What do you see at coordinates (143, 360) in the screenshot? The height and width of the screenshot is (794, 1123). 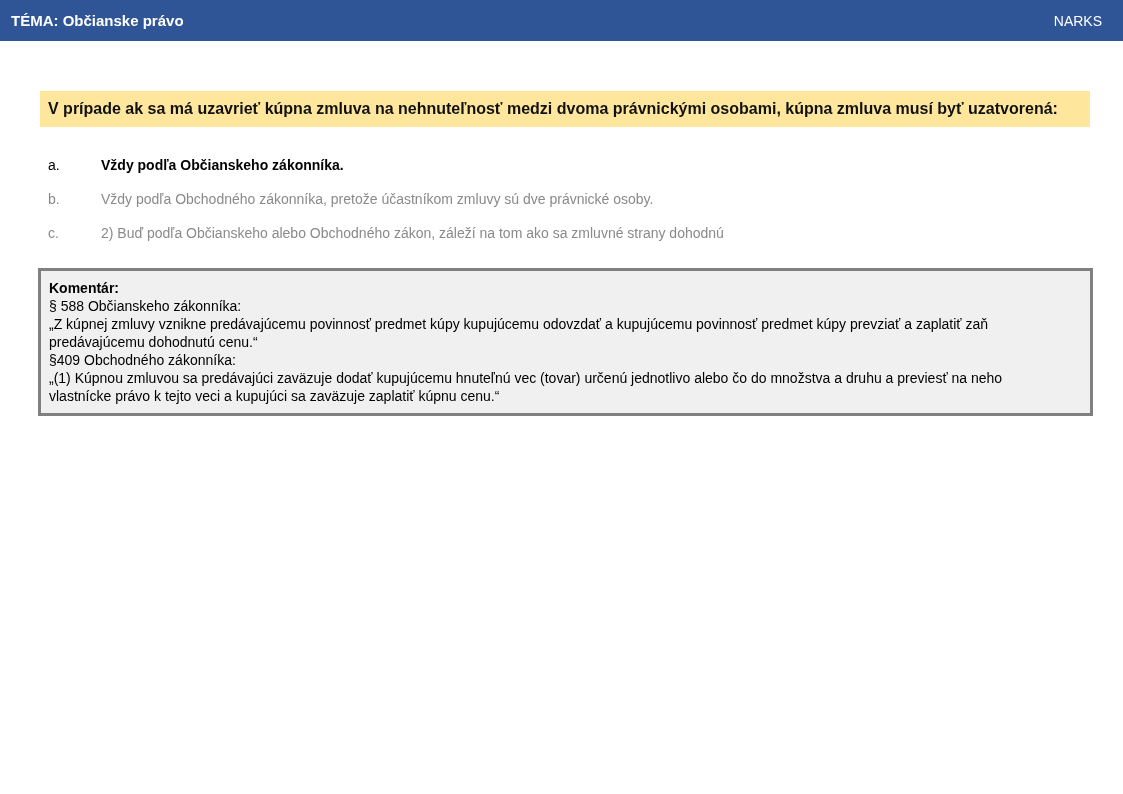 I see `comment-text: §409 Obchodného zákonníka:` at bounding box center [143, 360].